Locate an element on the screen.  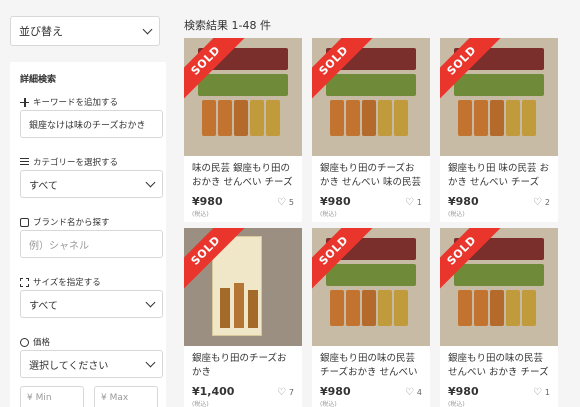
product-title: 銀座もり田の味の民芸 チーズおかき せんべい is located at coordinates (369, 365).